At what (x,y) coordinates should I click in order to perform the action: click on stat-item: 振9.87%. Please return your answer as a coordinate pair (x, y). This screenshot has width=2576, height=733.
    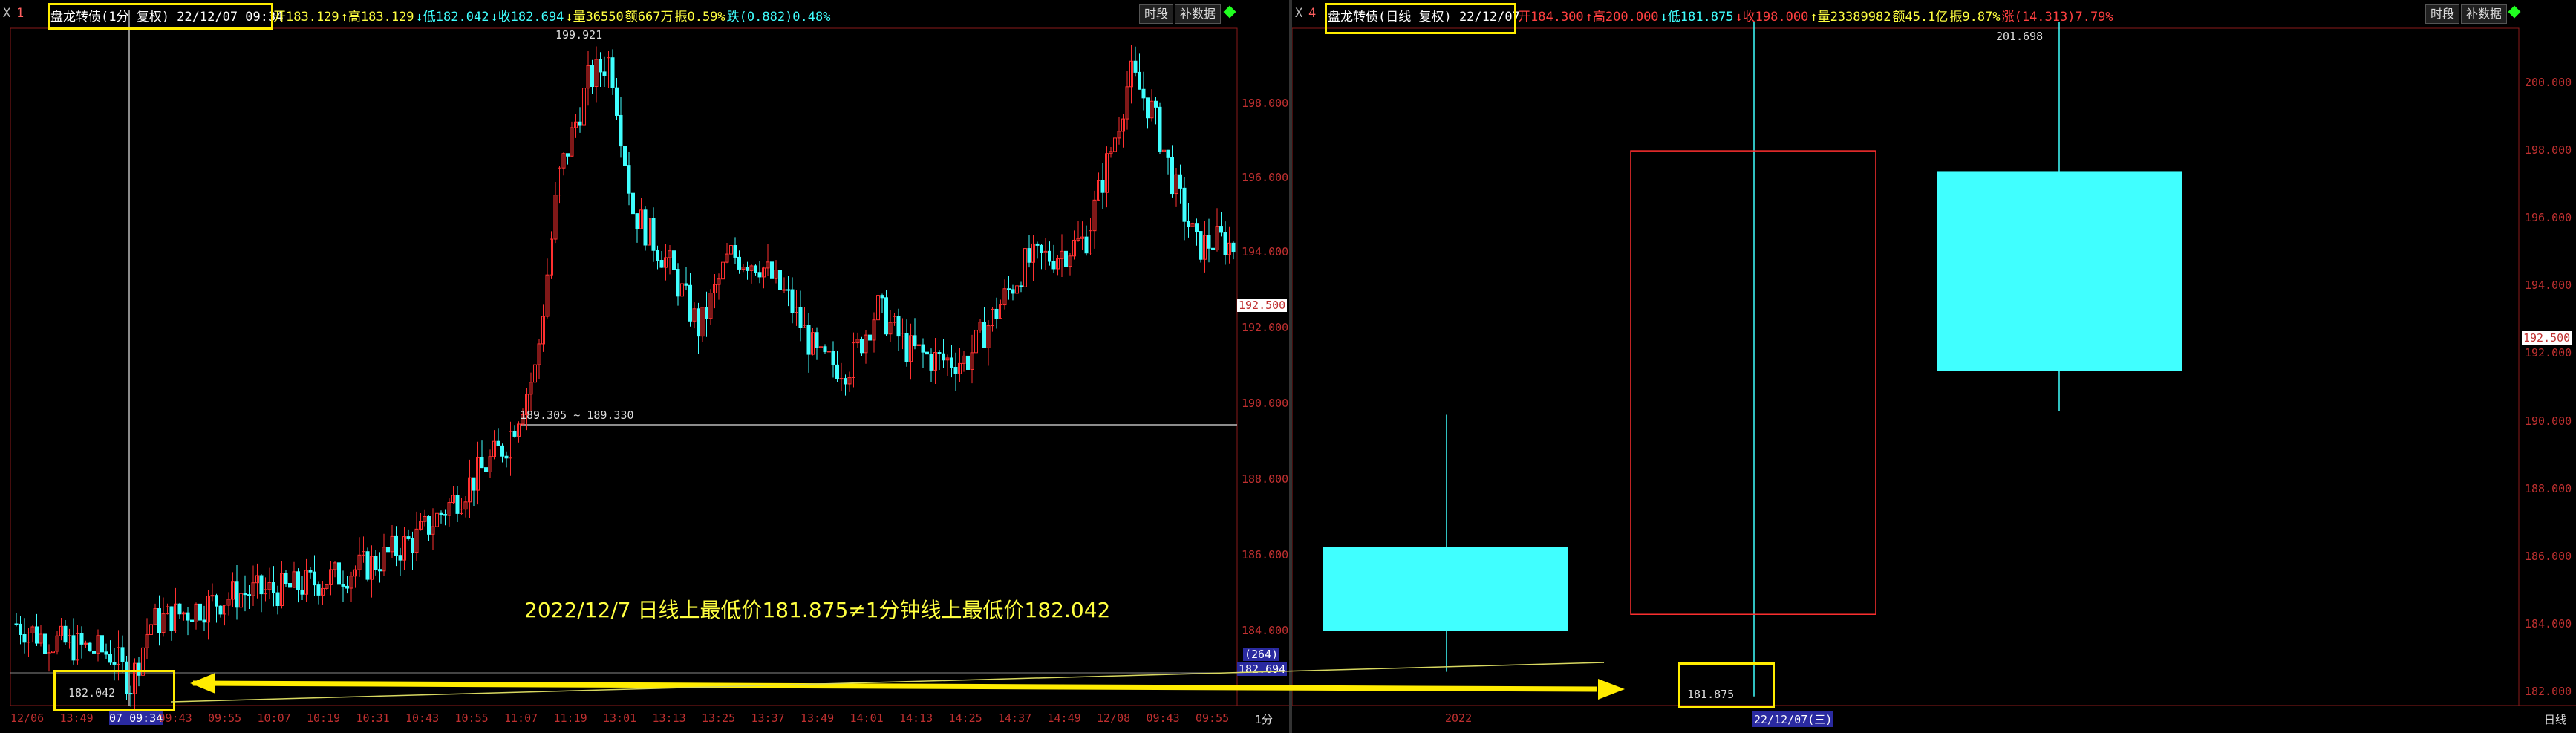
    Looking at the image, I should click on (1975, 17).